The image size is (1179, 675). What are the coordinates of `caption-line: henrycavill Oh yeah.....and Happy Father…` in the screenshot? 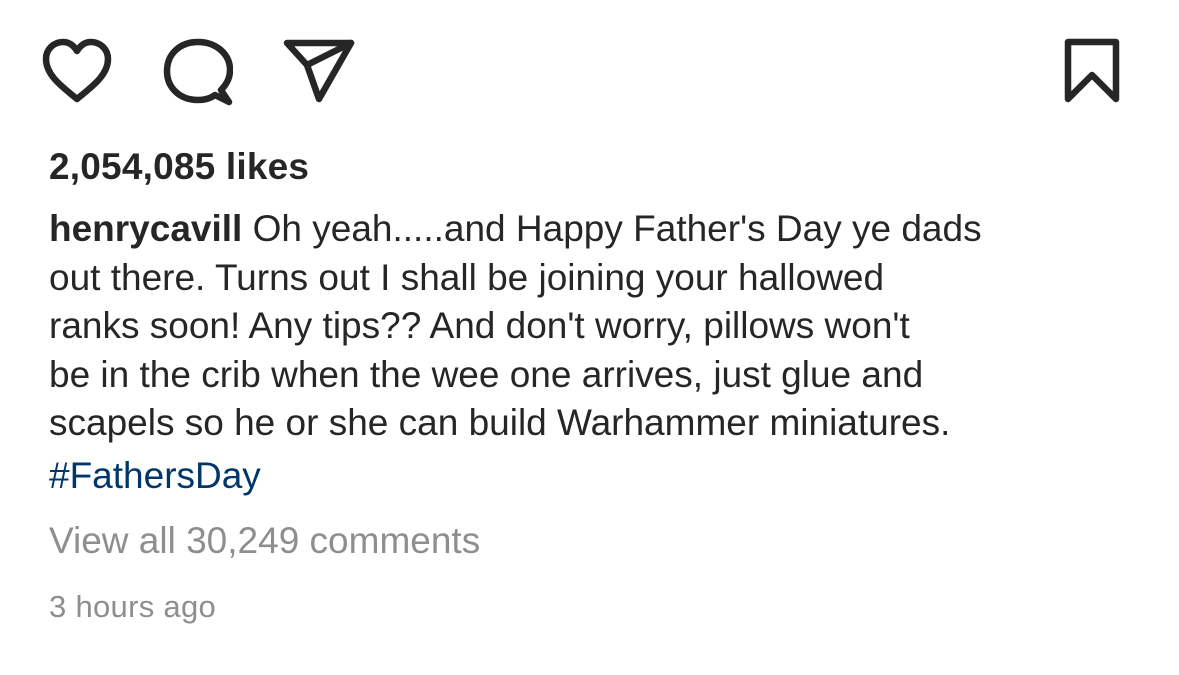 It's located at (599, 229).